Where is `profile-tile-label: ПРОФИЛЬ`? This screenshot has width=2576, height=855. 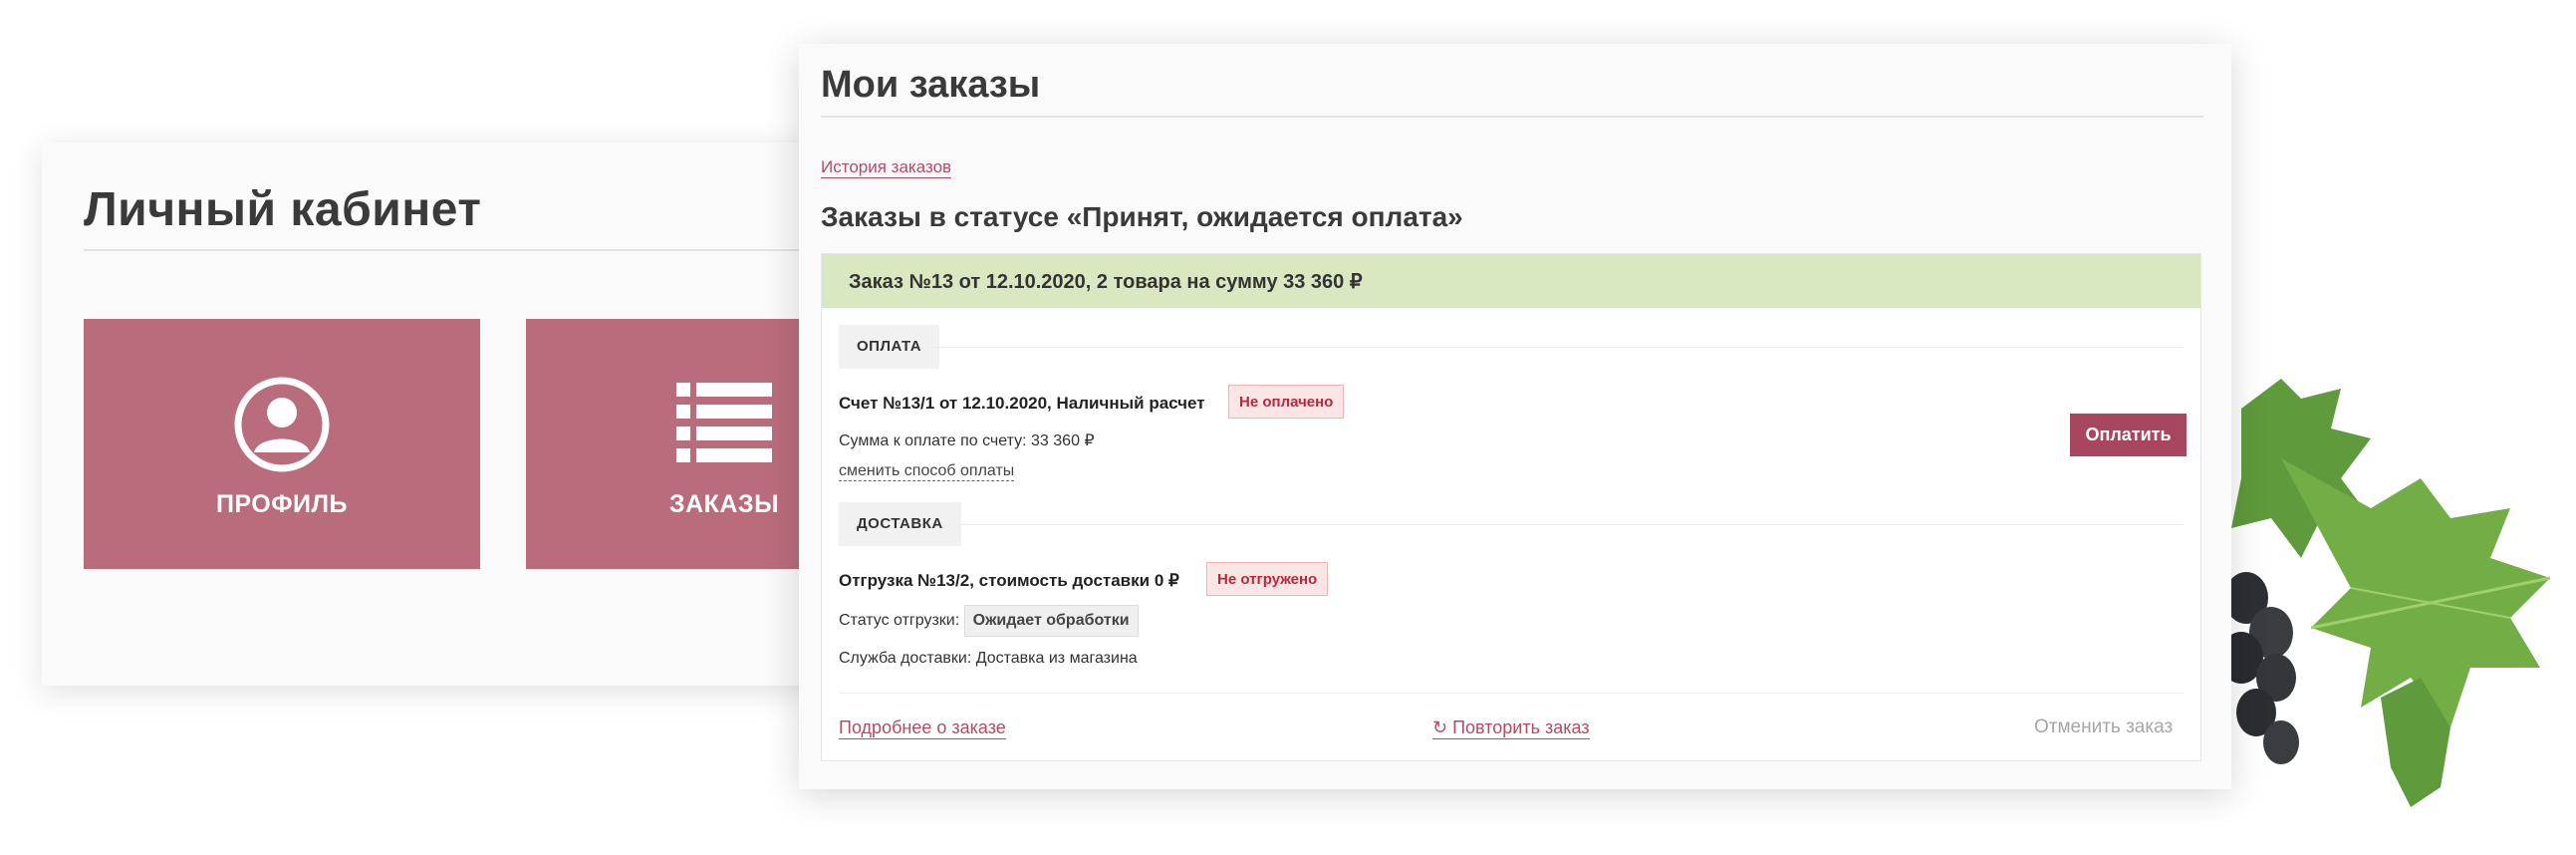 profile-tile-label: ПРОФИЛЬ is located at coordinates (282, 504).